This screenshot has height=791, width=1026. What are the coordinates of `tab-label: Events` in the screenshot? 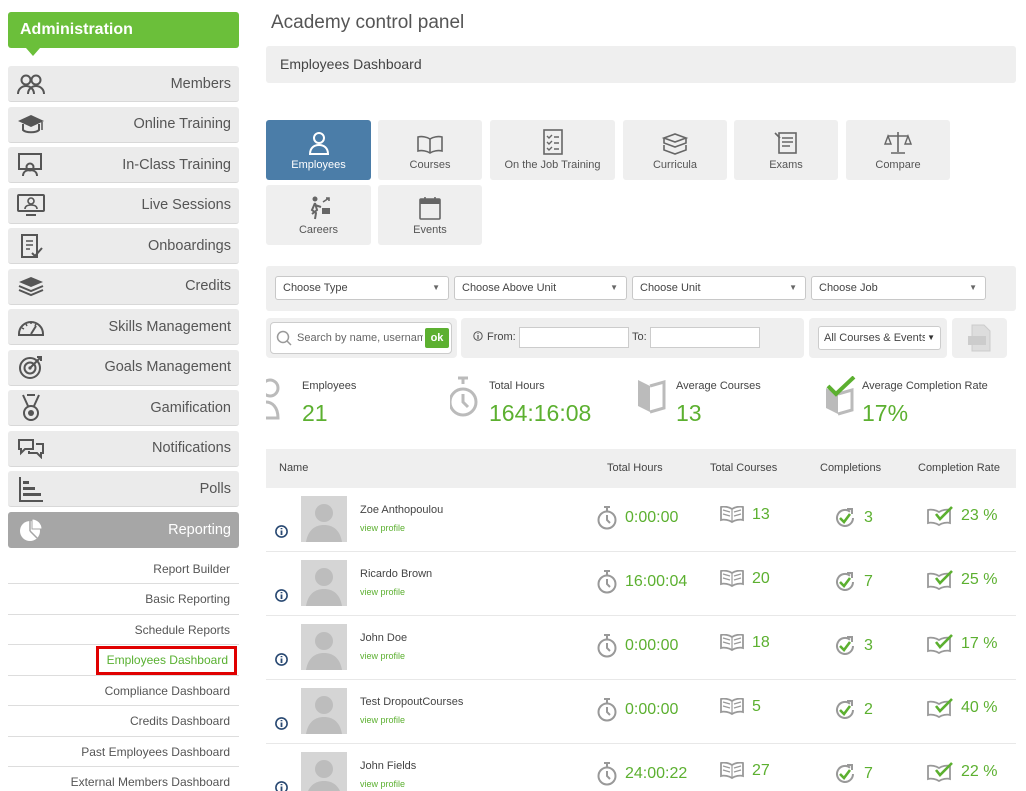 It's located at (430, 230).